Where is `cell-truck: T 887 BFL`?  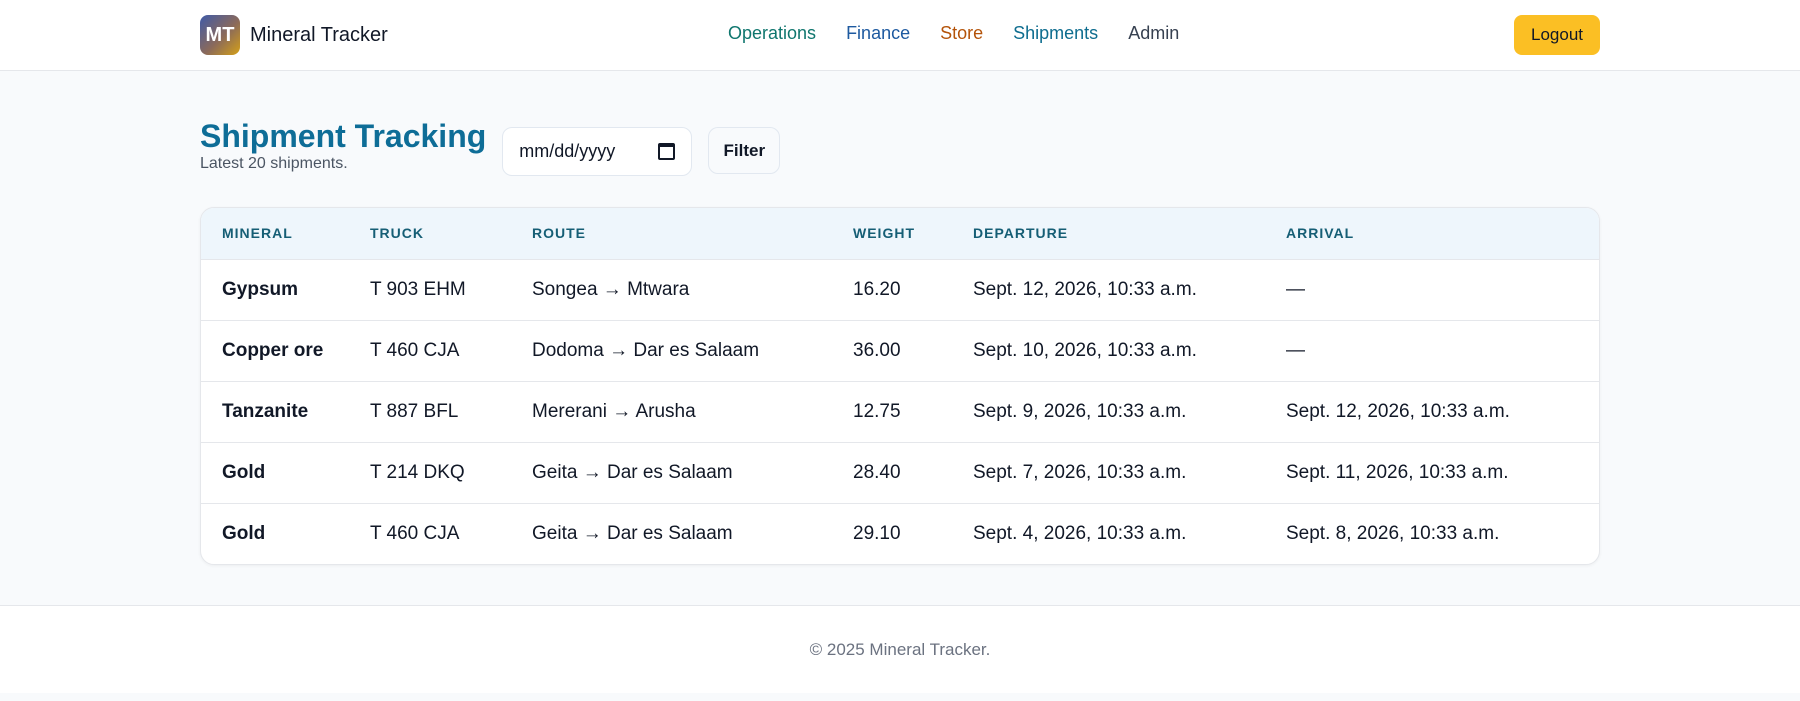
cell-truck: T 887 BFL is located at coordinates (451, 411).